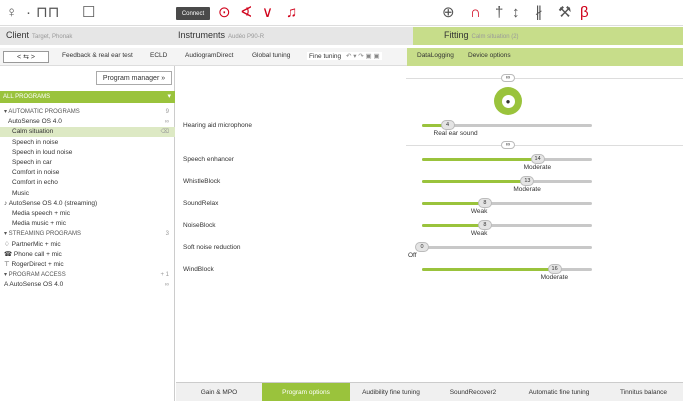 The width and height of the screenshot is (683, 401). What do you see at coordinates (209, 55) in the screenshot?
I see `nav-audiogramdirect: AudiogramDirect` at bounding box center [209, 55].